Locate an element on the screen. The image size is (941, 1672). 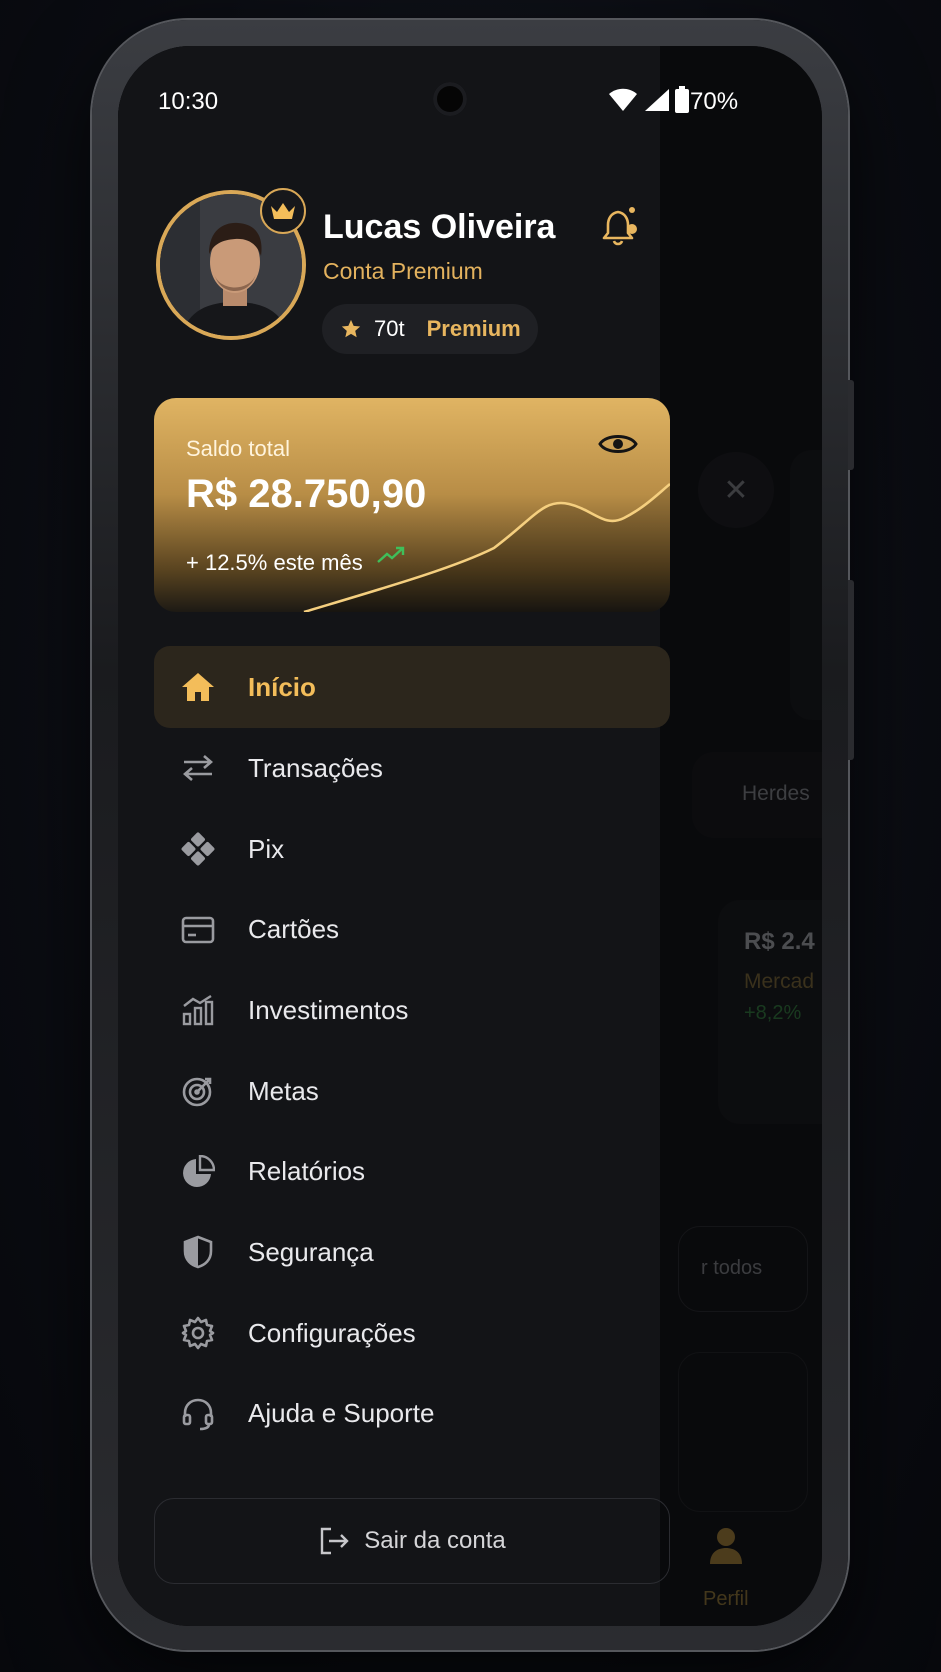
battery-level: 70% is located at coordinates (714, 101).